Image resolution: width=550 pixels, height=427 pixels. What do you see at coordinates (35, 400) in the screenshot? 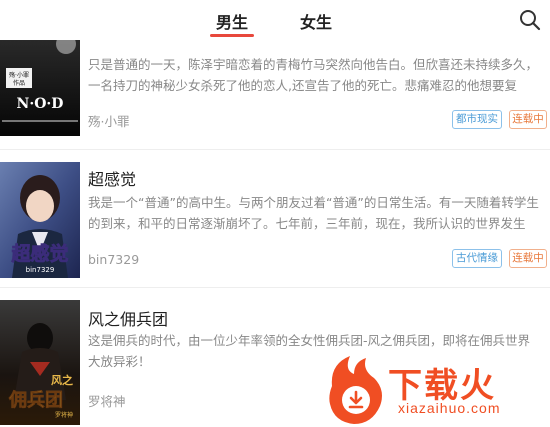
I see `cover-title-text: 佣兵团` at bounding box center [35, 400].